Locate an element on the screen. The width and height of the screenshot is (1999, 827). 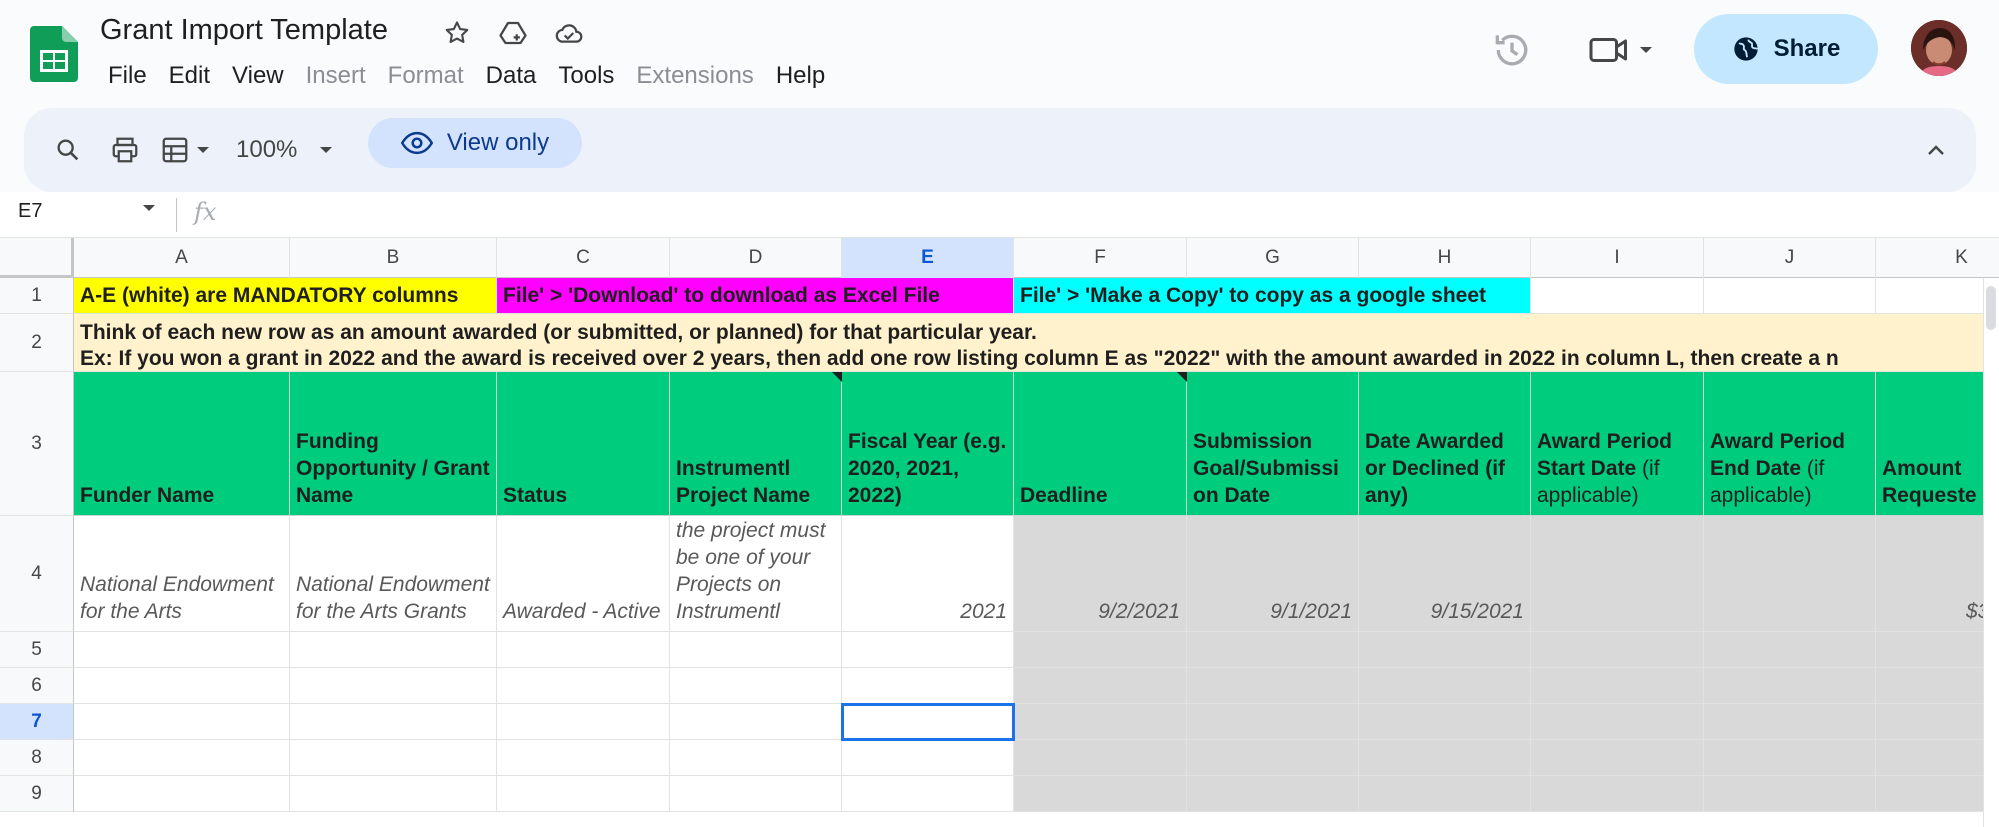
cell-i7 is located at coordinates (1617, 722).